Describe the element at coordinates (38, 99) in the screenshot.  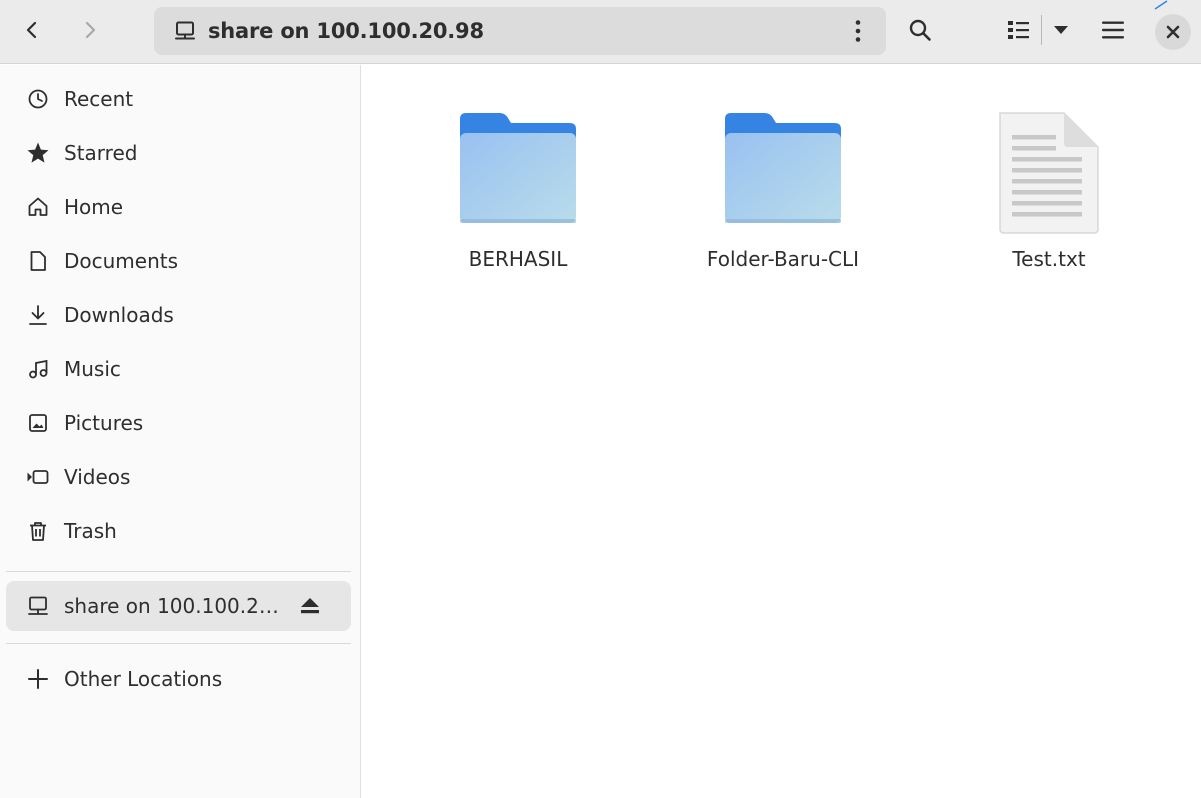
I see `clock-icon` at that location.